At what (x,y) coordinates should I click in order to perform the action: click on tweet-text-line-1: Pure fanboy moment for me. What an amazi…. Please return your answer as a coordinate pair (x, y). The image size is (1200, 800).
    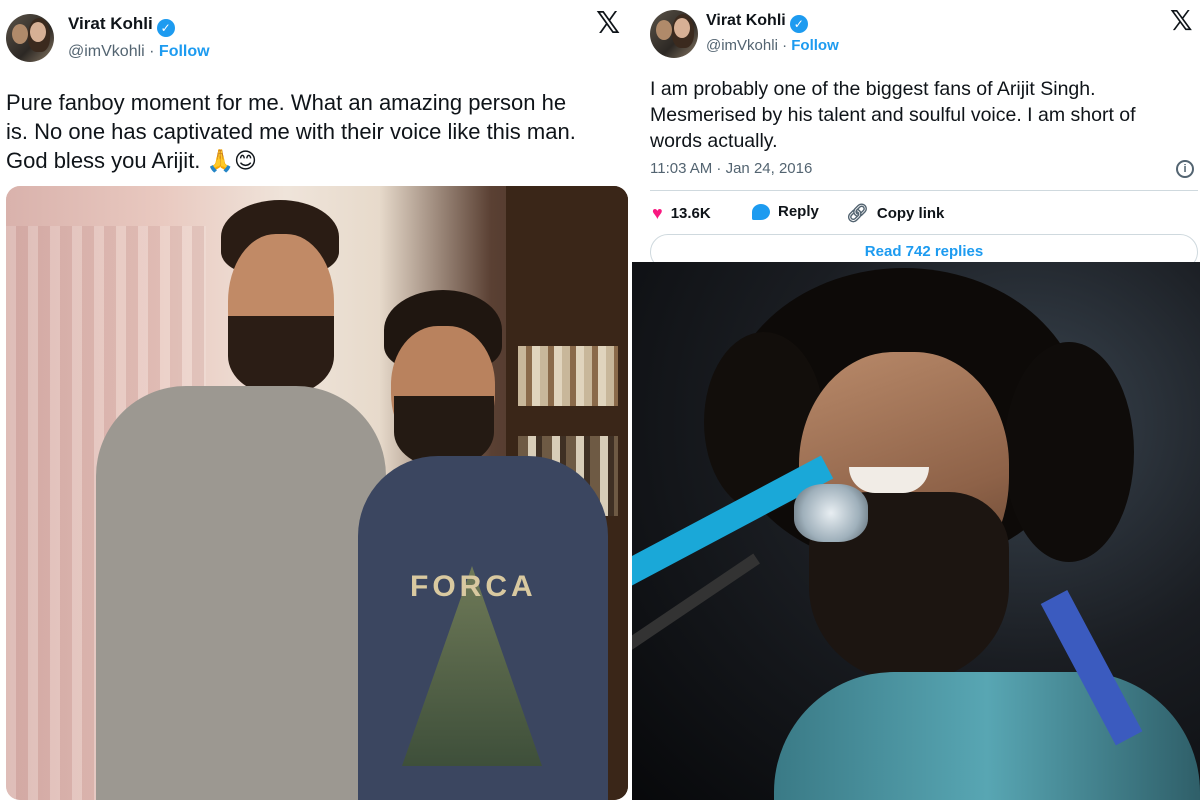
    Looking at the image, I should click on (286, 102).